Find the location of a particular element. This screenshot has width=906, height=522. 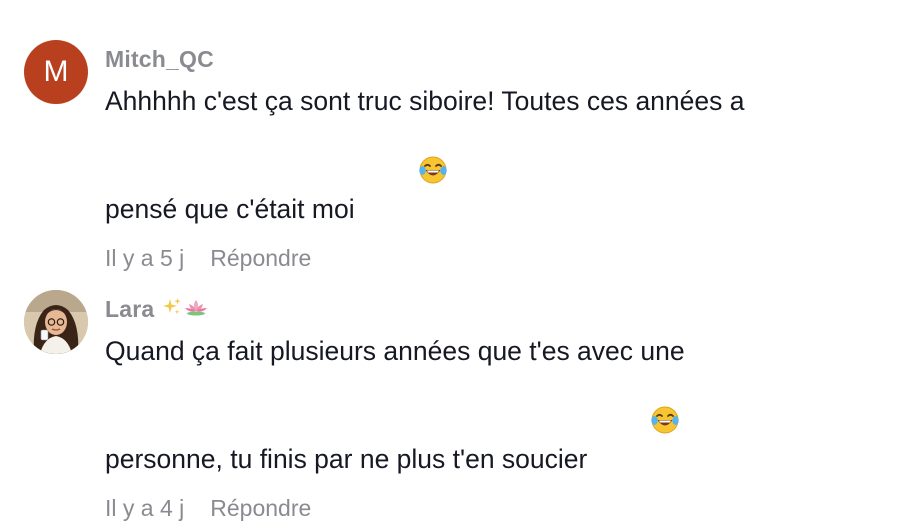

avatar is located at coordinates (56, 322).